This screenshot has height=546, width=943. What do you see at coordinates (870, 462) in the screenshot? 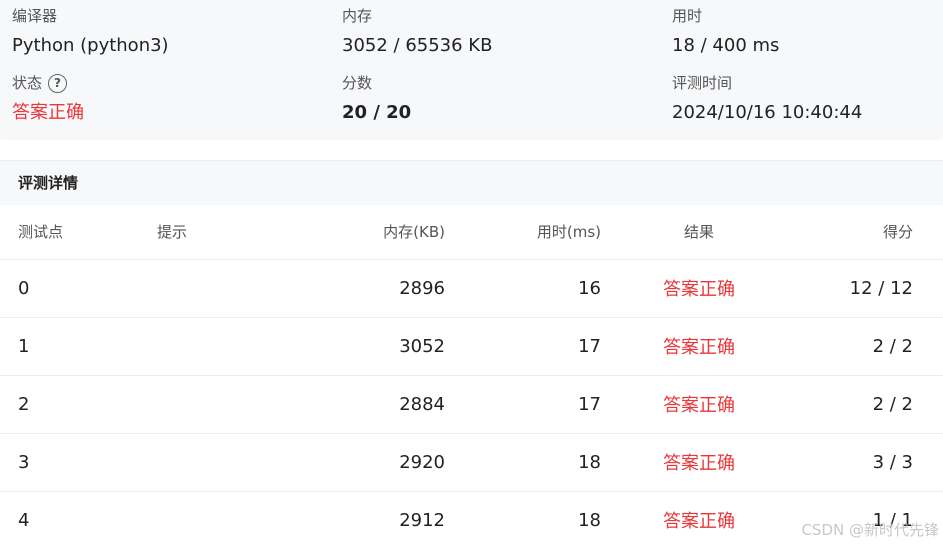
I see `cell-score: 3 / 3` at bounding box center [870, 462].